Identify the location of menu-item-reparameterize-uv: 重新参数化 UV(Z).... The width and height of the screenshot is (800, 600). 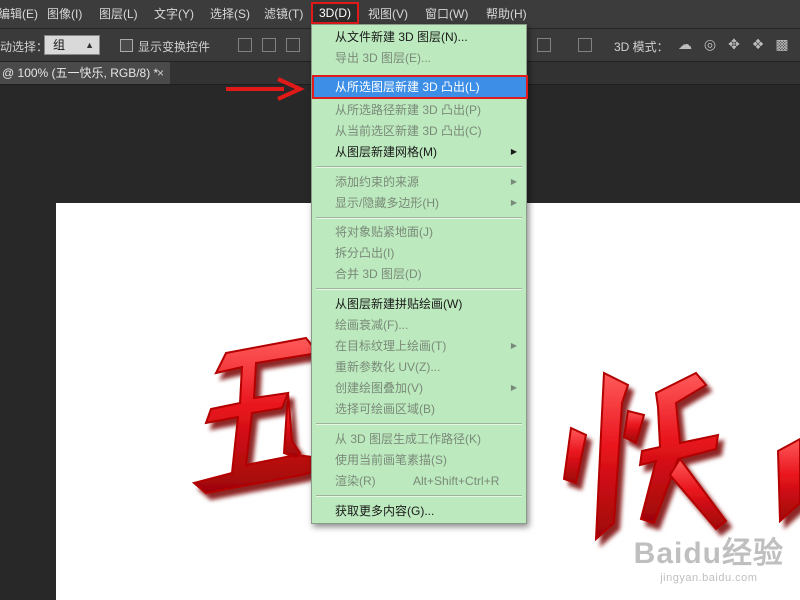
(419, 367).